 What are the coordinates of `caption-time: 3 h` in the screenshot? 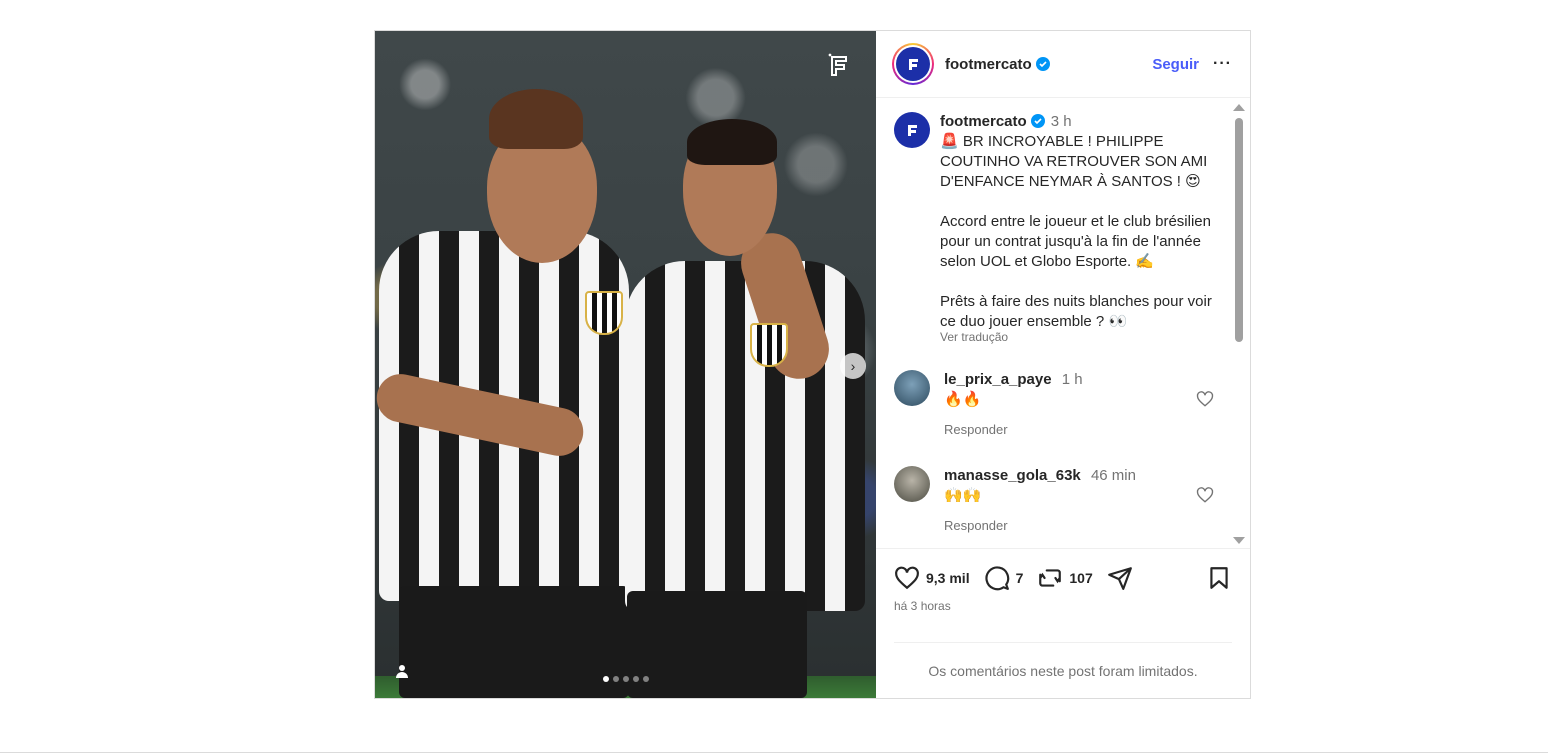 It's located at (1061, 121).